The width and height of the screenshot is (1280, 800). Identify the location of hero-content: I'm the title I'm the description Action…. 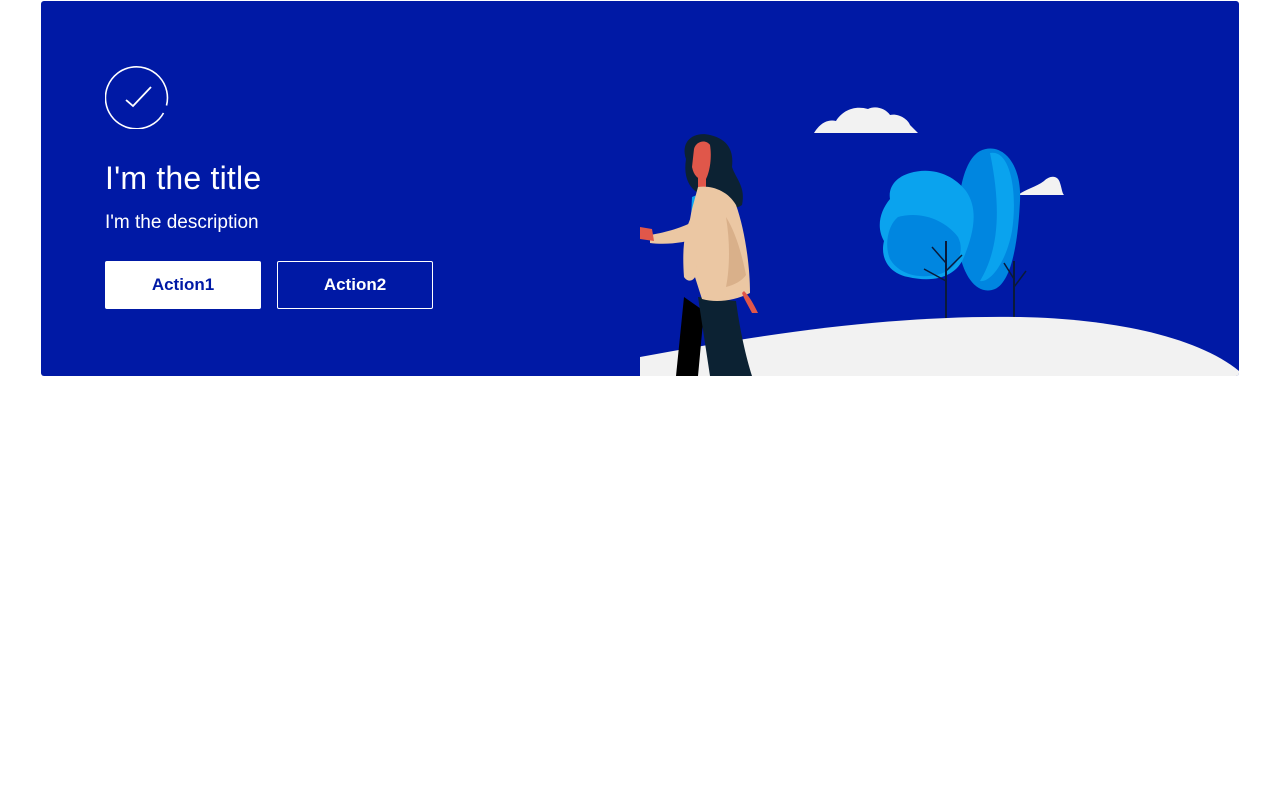
(335, 187).